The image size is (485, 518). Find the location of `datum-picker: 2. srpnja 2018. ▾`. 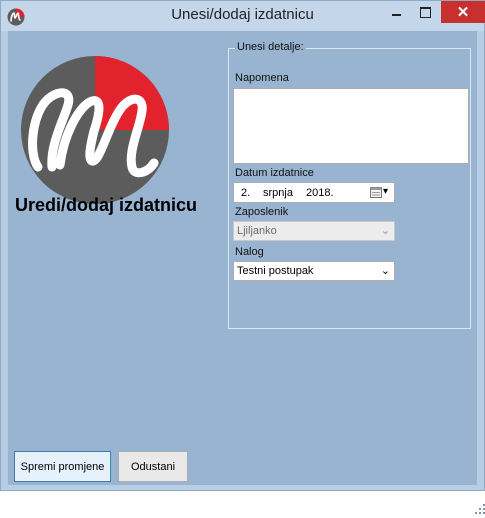

datum-picker: 2. srpnja 2018. ▾ is located at coordinates (314, 192).